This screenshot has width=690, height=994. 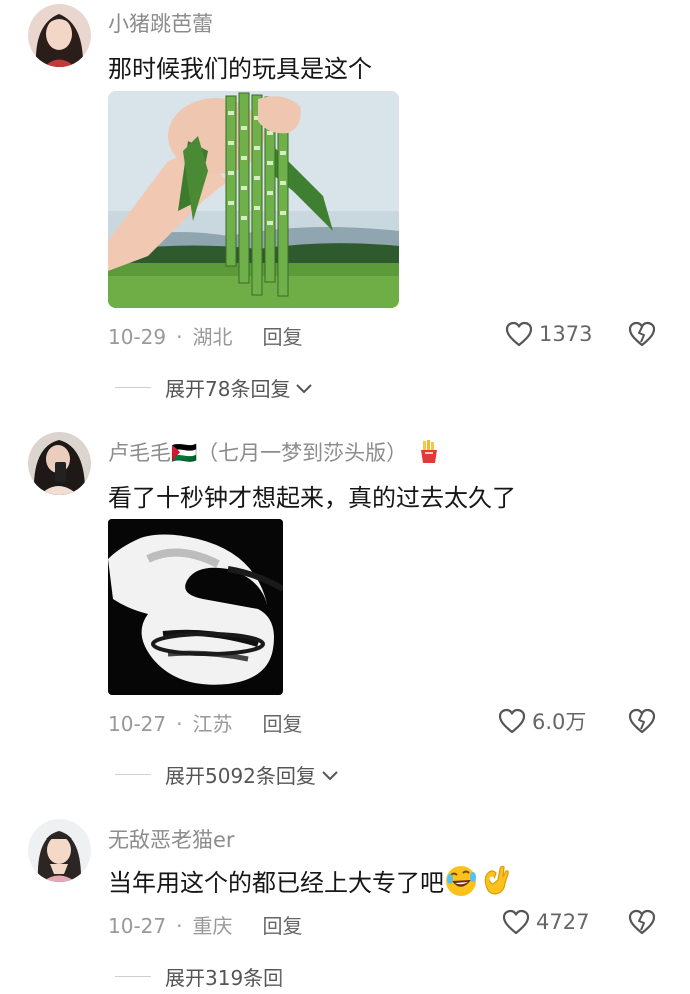 What do you see at coordinates (137, 337) in the screenshot?
I see `comment-date: 10-29` at bounding box center [137, 337].